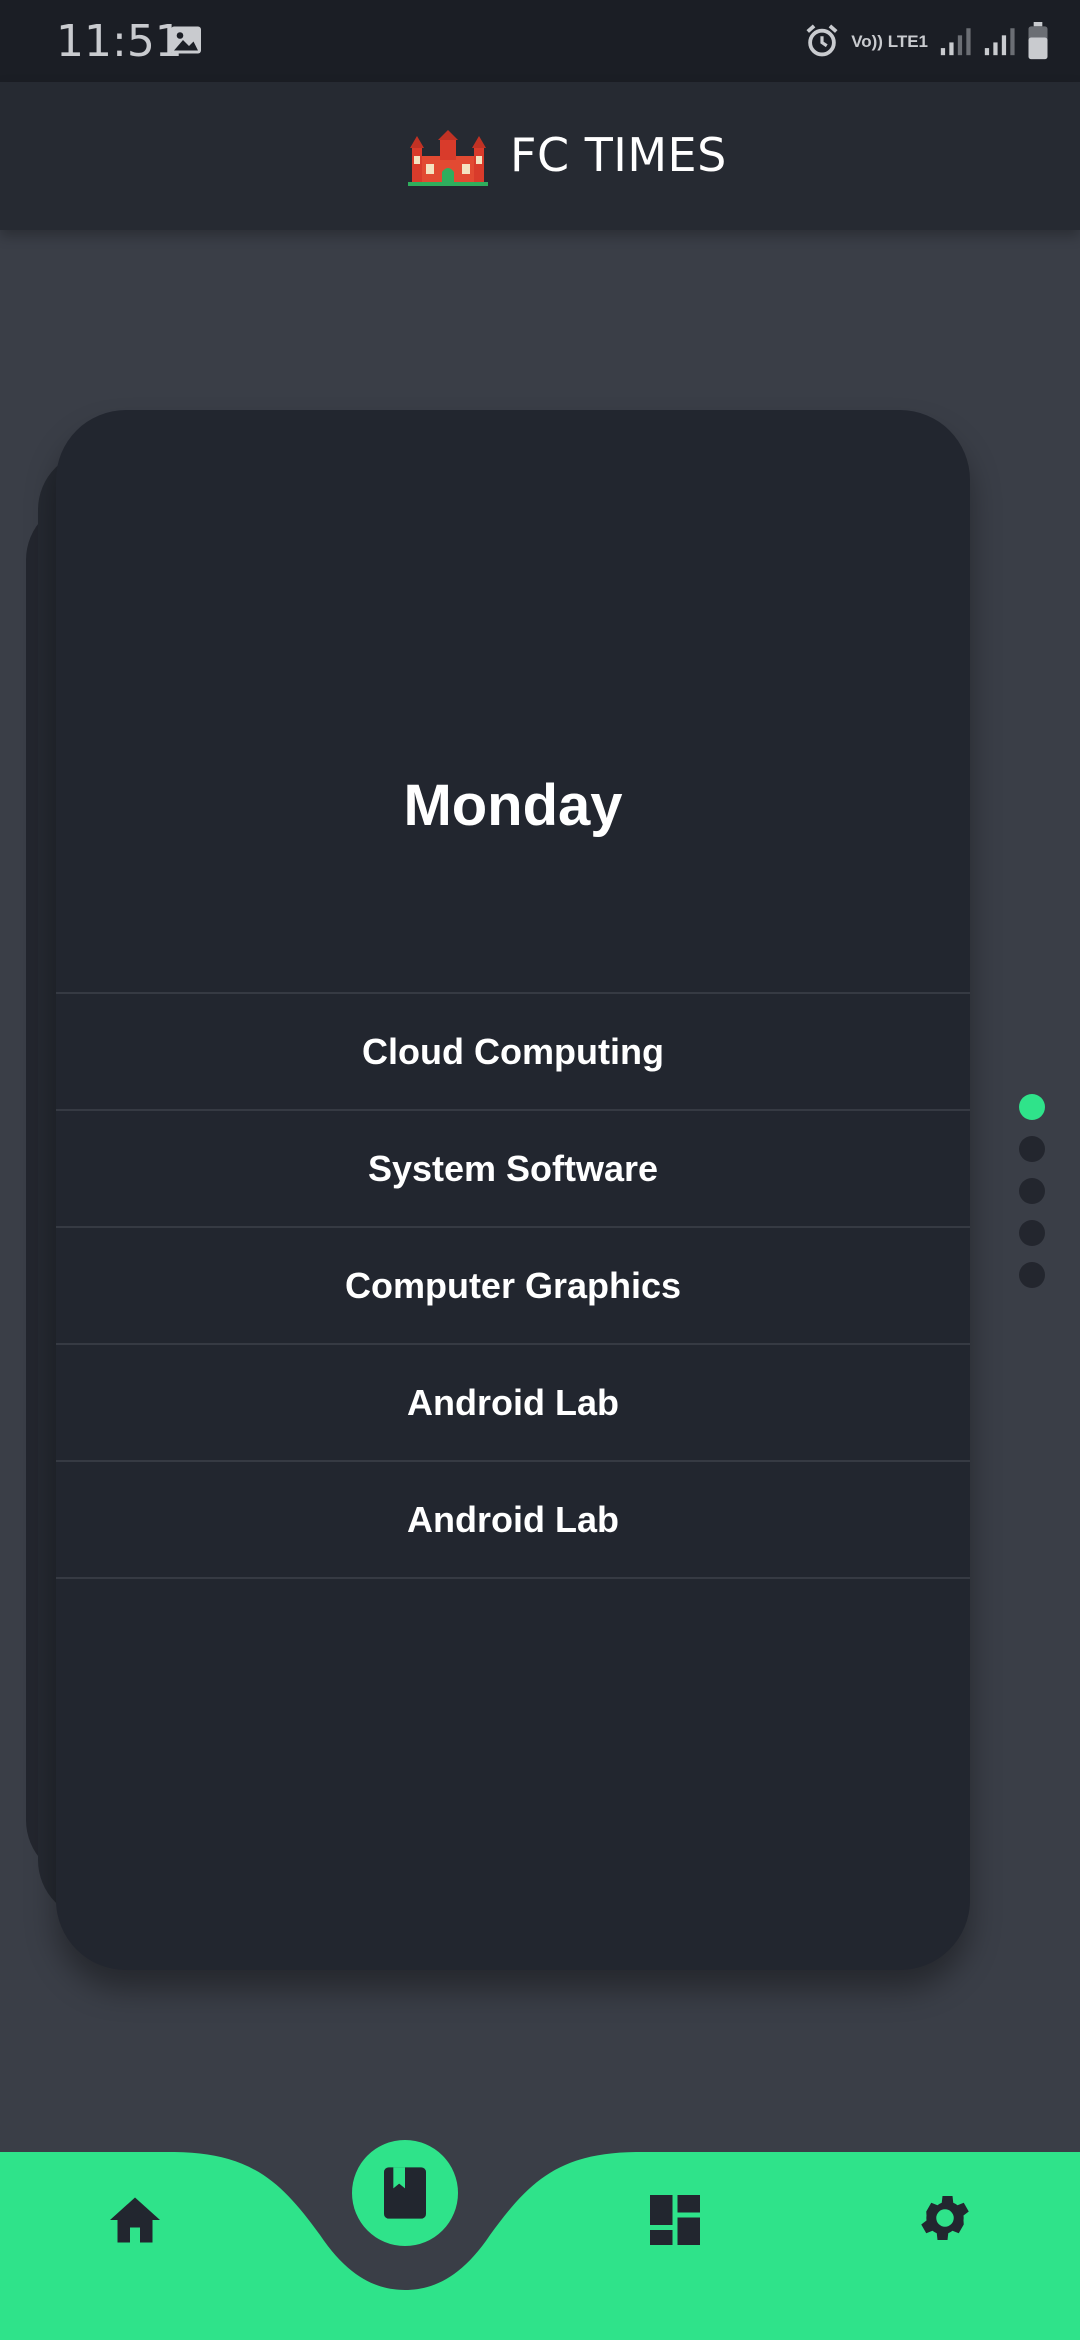 This screenshot has width=1080, height=2340. What do you see at coordinates (822, 40) in the screenshot?
I see `alarm-icon` at bounding box center [822, 40].